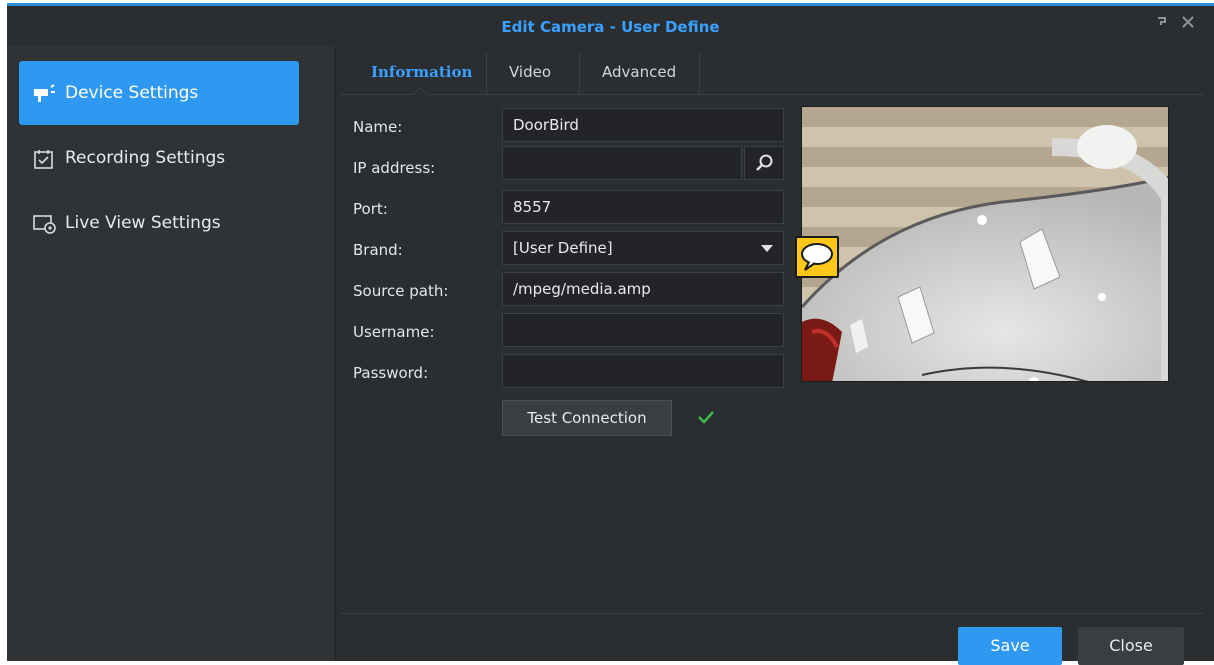 The image size is (1214, 665). What do you see at coordinates (643, 289) in the screenshot?
I see `source-path-field: /mpeg/media.amp` at bounding box center [643, 289].